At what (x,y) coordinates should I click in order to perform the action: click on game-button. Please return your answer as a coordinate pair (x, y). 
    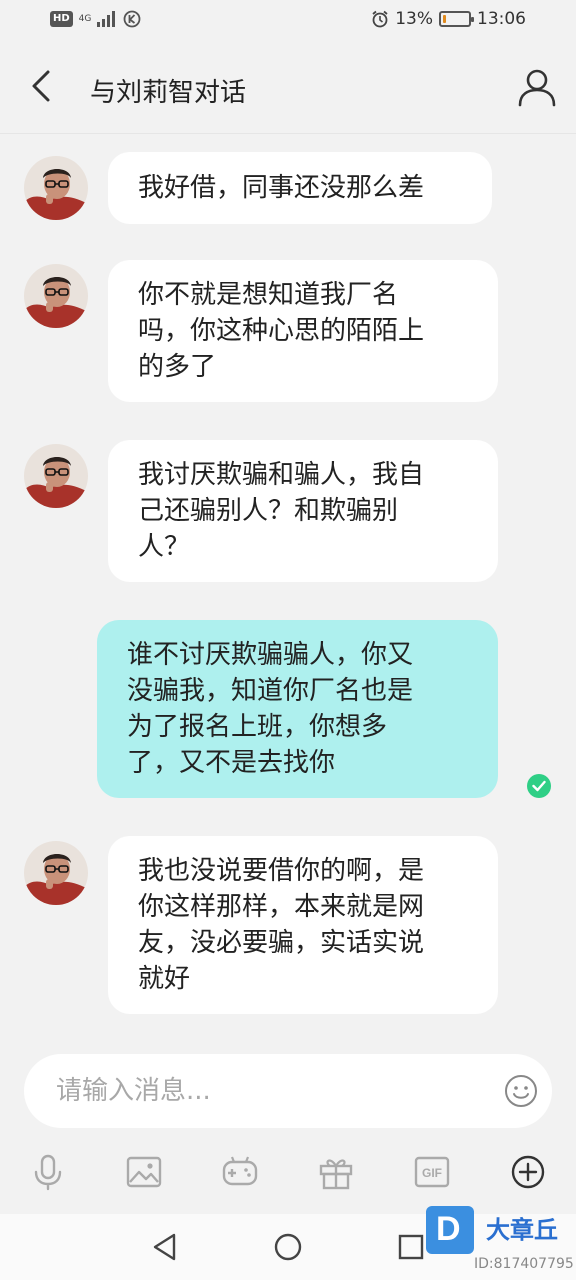
    Looking at the image, I should click on (240, 1172).